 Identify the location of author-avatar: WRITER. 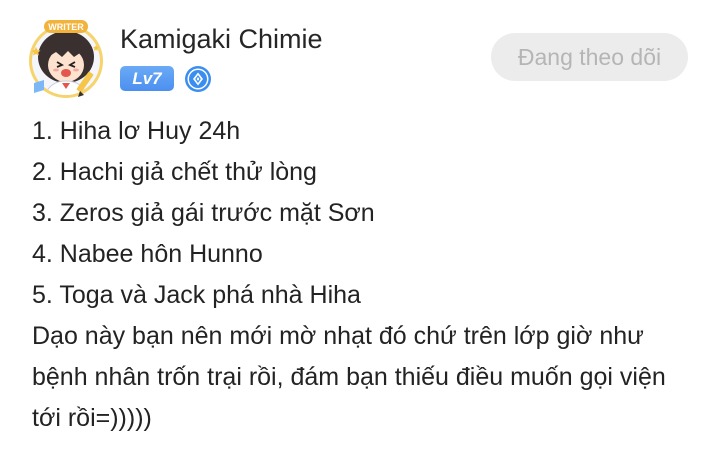
(66, 58).